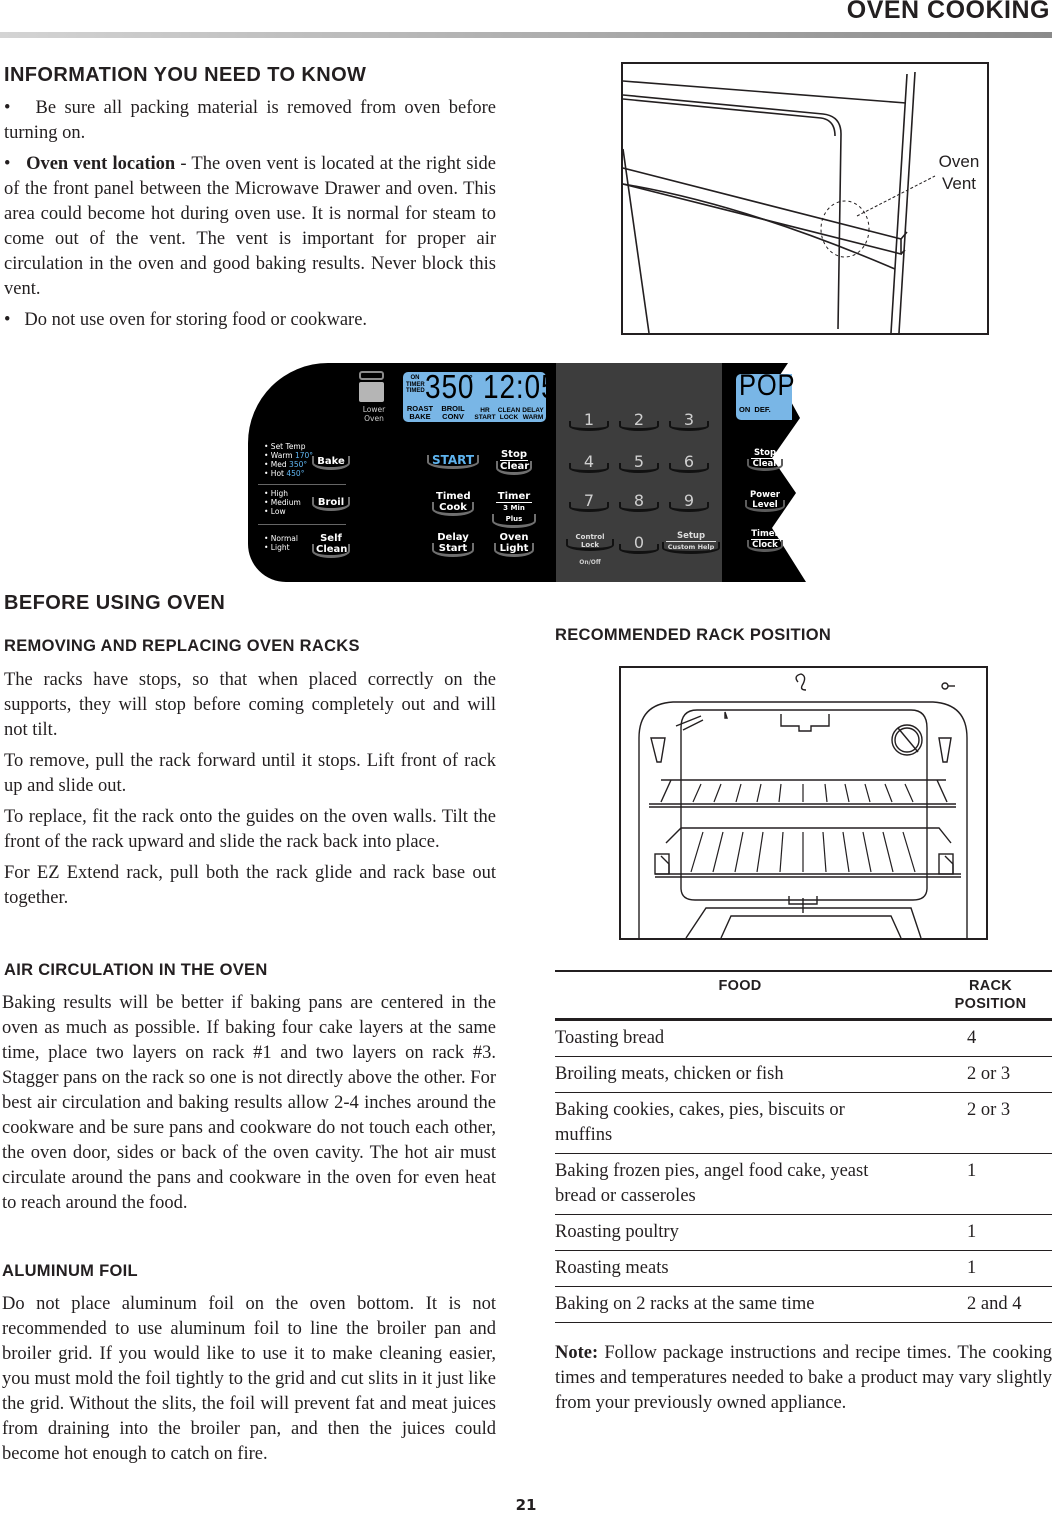 The width and height of the screenshot is (1052, 1517). Describe the element at coordinates (514, 509) in the screenshot. I see `timer-button: Timer 3 Min Plus` at that location.